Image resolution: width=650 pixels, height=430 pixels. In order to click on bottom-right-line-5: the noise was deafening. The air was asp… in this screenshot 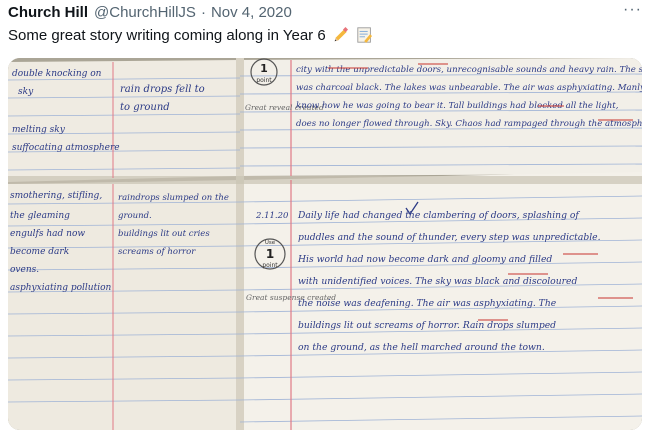, I will do `click(427, 303)`.